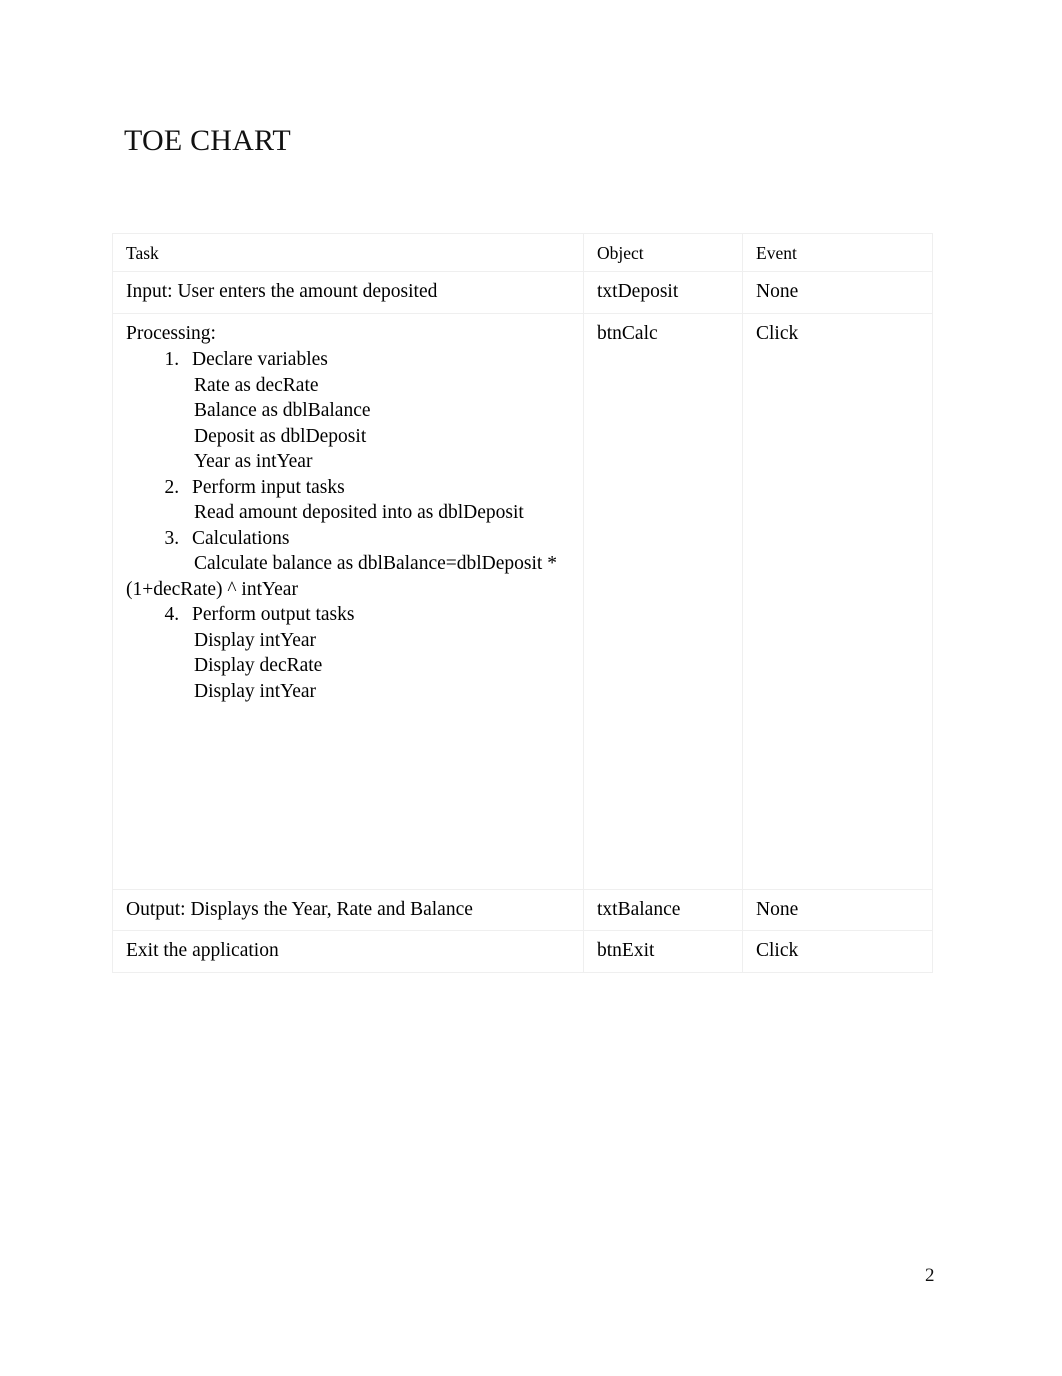  Describe the element at coordinates (663, 951) in the screenshot. I see `cell-object: btnExit` at that location.